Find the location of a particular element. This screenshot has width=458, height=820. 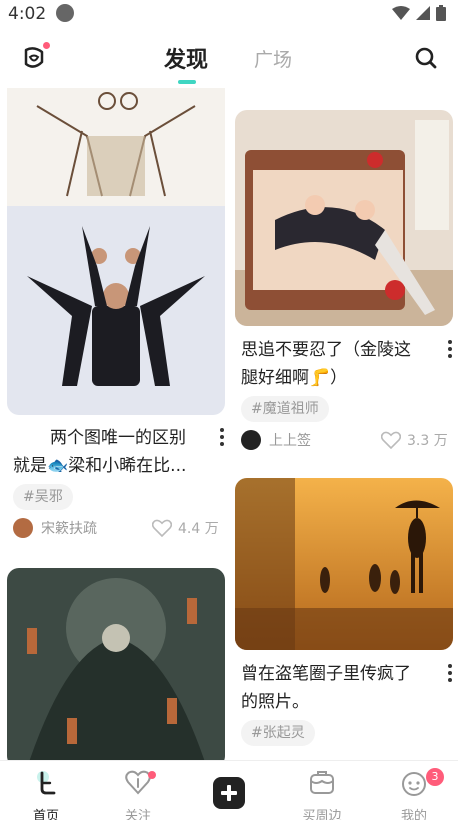

topic-tag: #魔道祖师 is located at coordinates (285, 409).